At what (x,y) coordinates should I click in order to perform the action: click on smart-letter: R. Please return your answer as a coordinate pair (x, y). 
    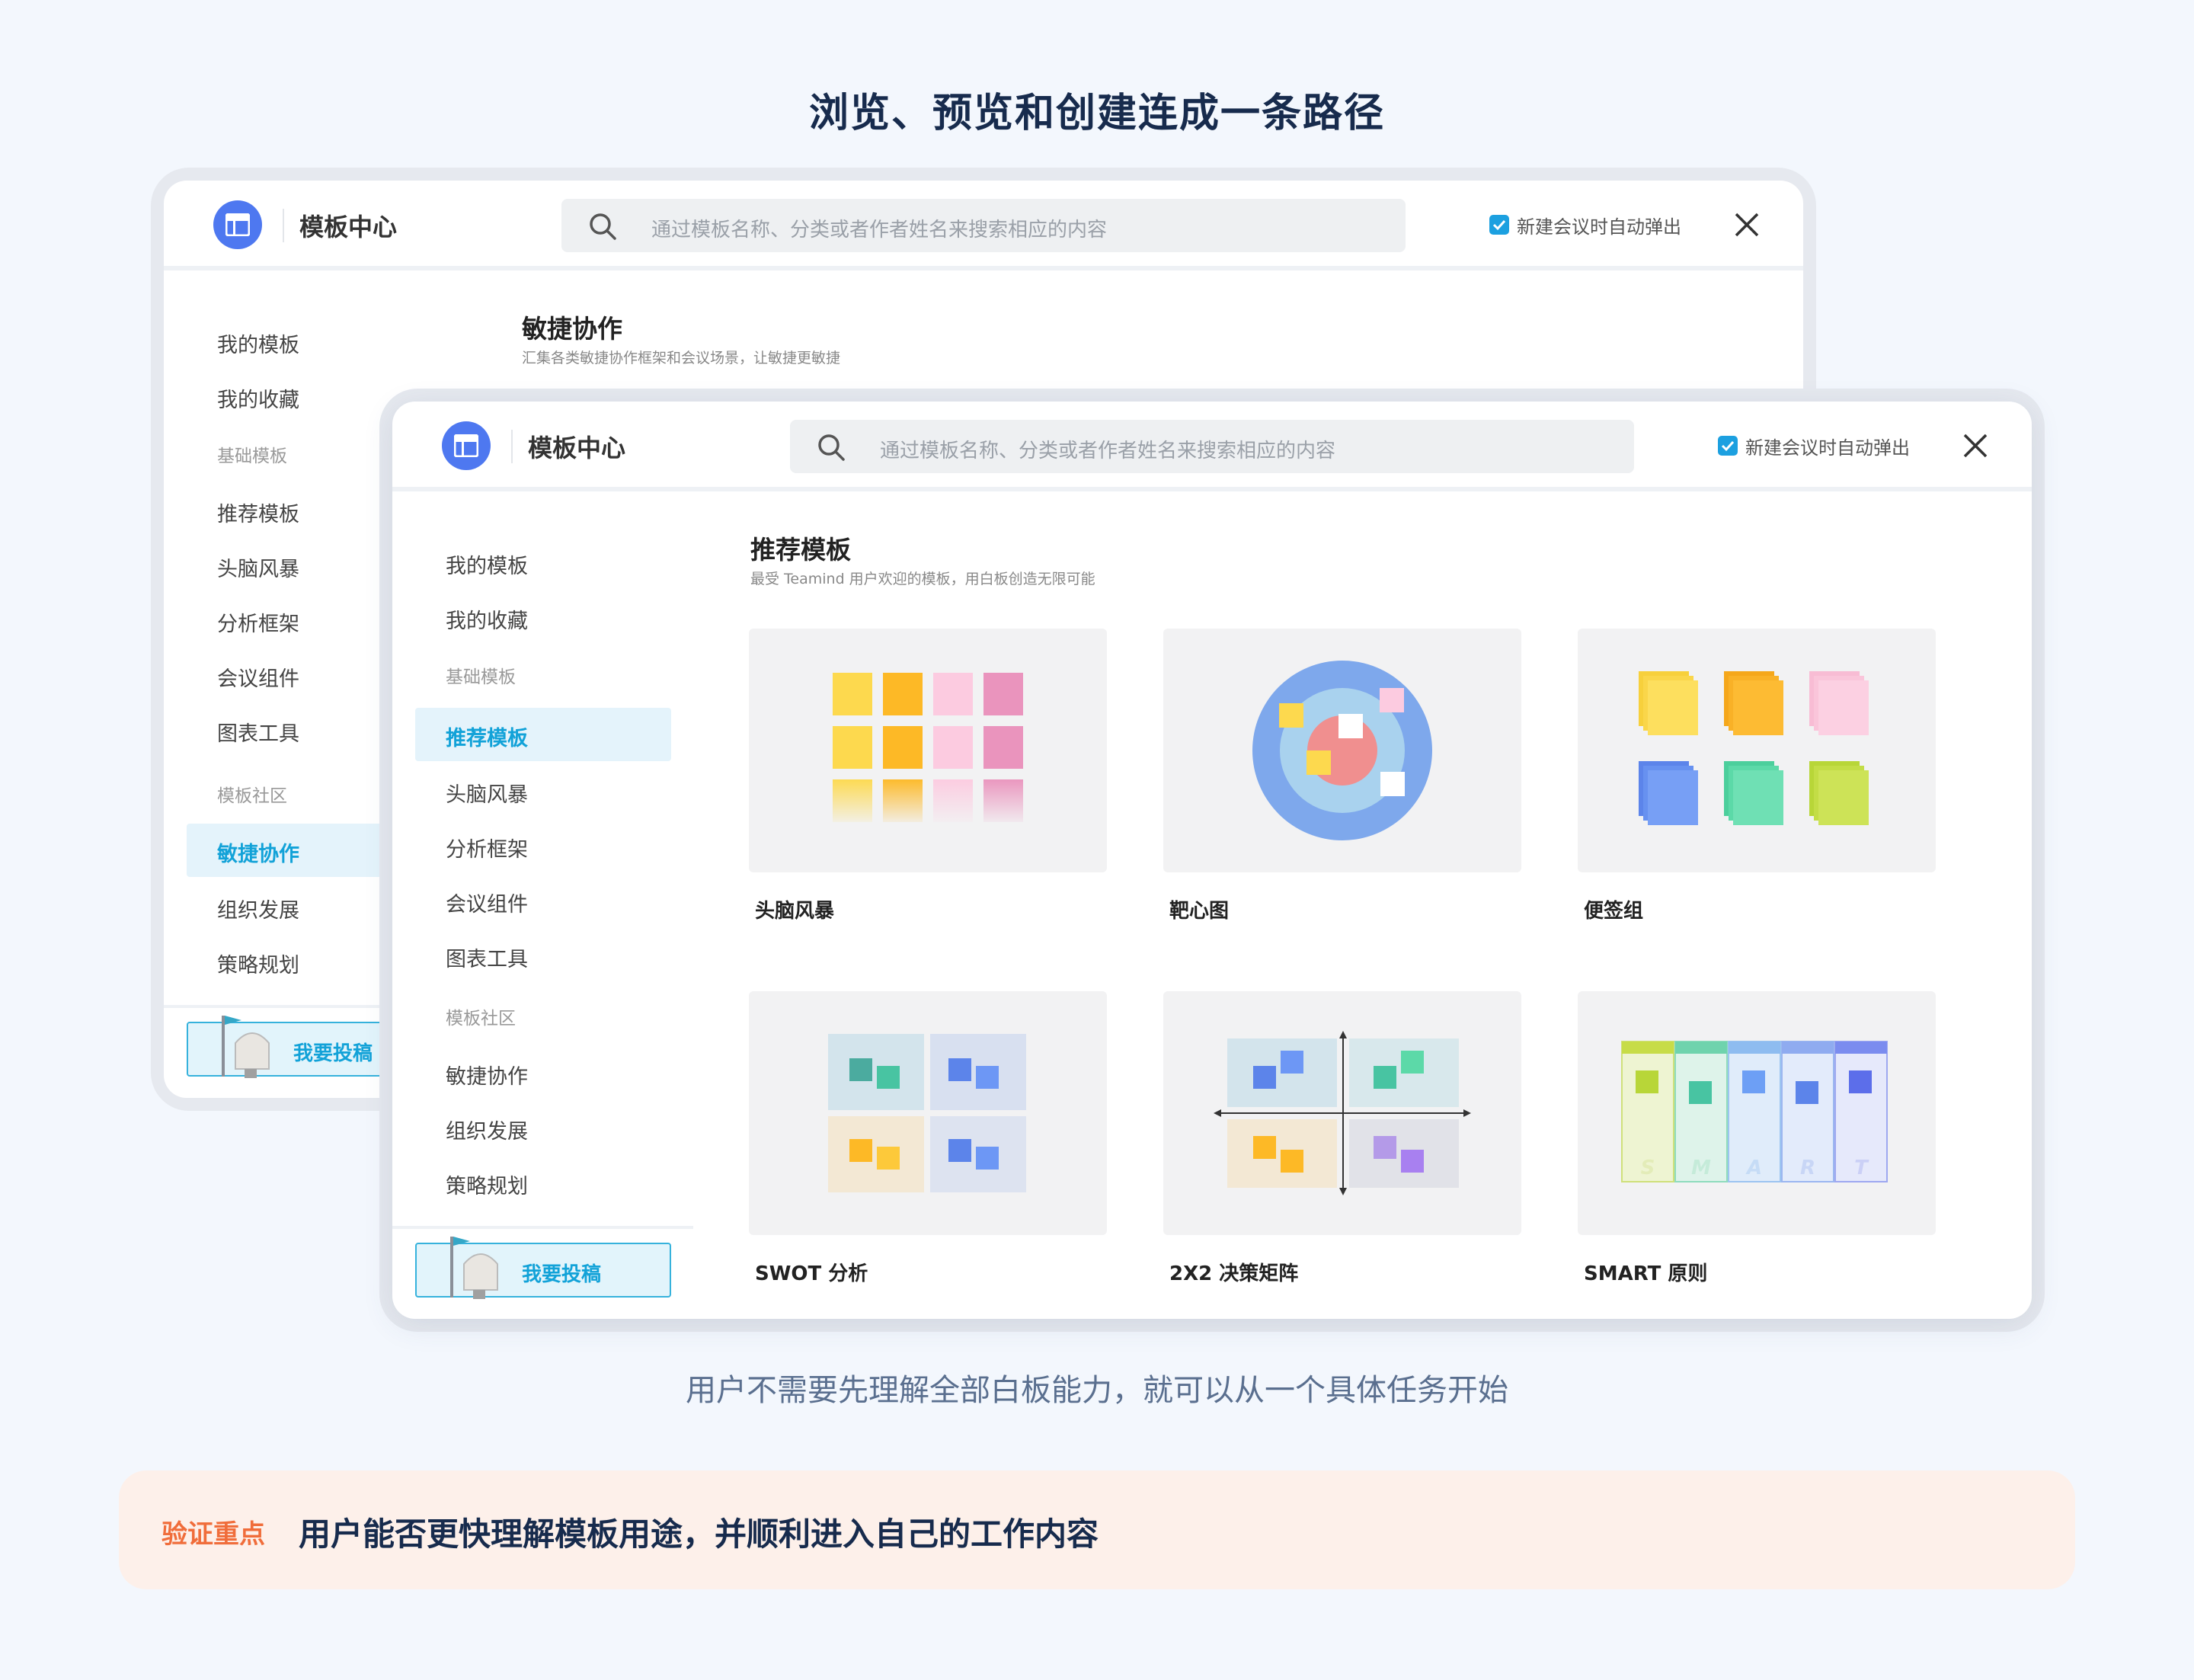
    Looking at the image, I should click on (1807, 1168).